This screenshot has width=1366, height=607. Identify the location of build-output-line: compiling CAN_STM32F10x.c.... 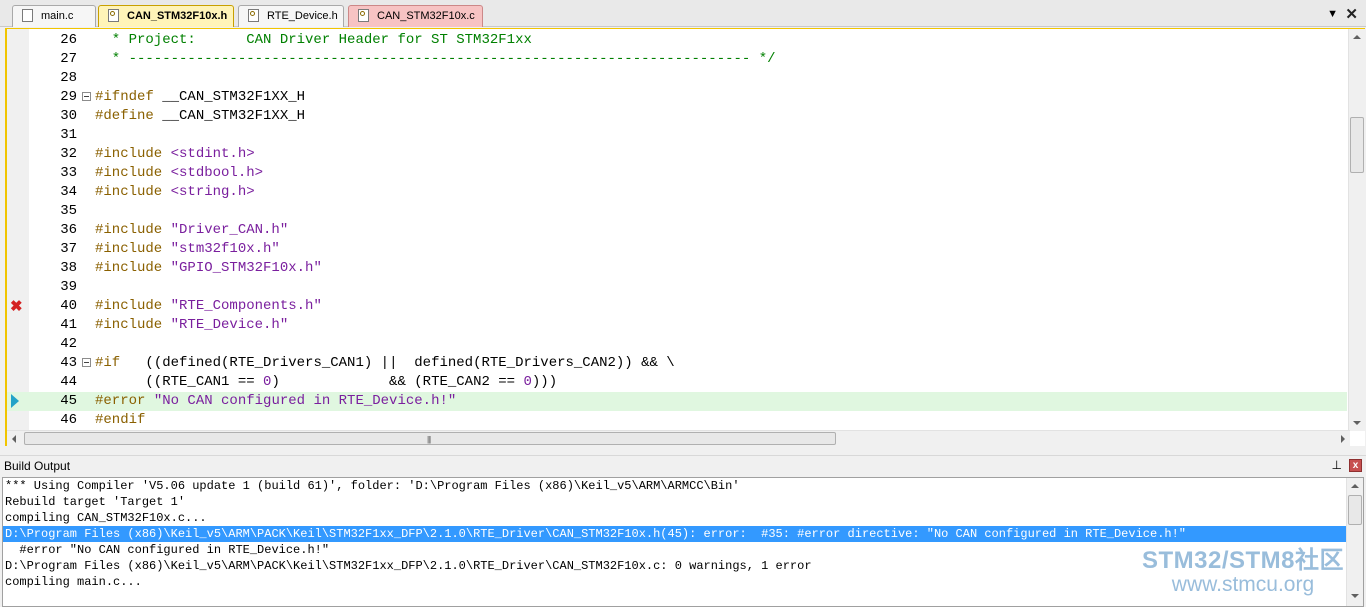
(675, 518).